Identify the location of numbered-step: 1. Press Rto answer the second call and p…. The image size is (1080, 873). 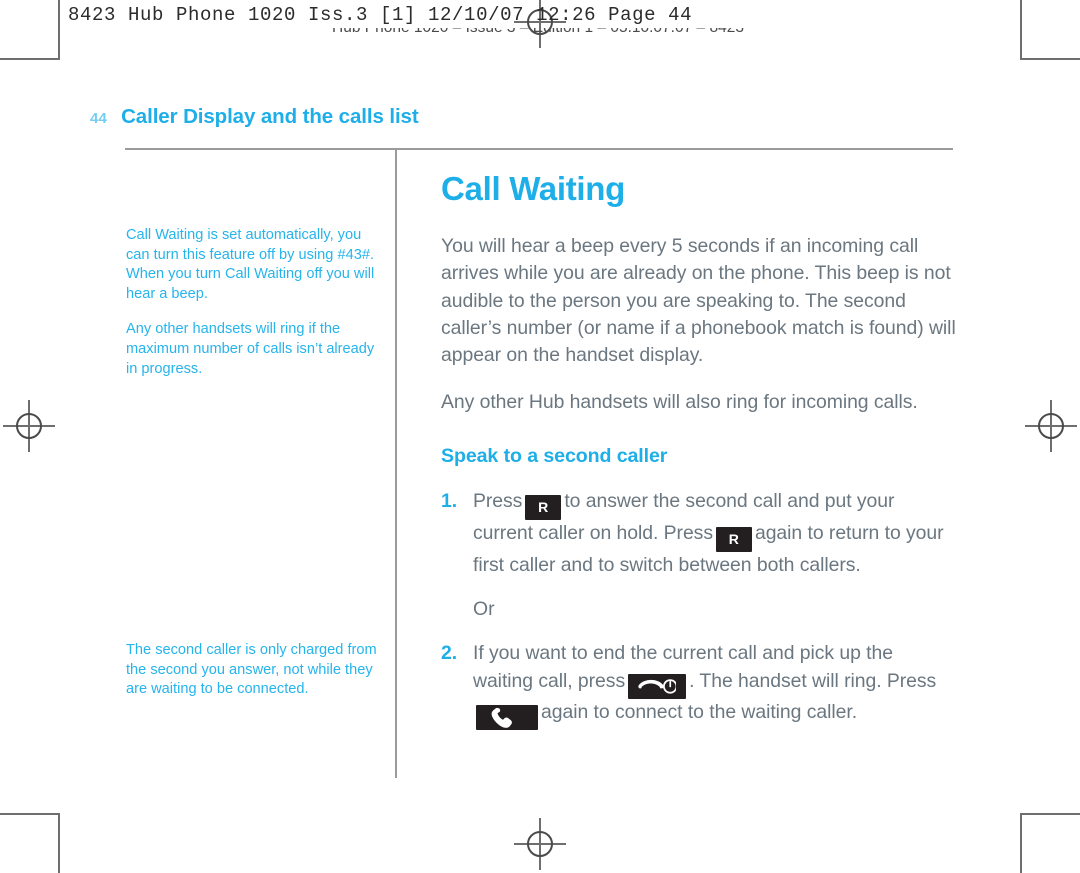
(698, 533).